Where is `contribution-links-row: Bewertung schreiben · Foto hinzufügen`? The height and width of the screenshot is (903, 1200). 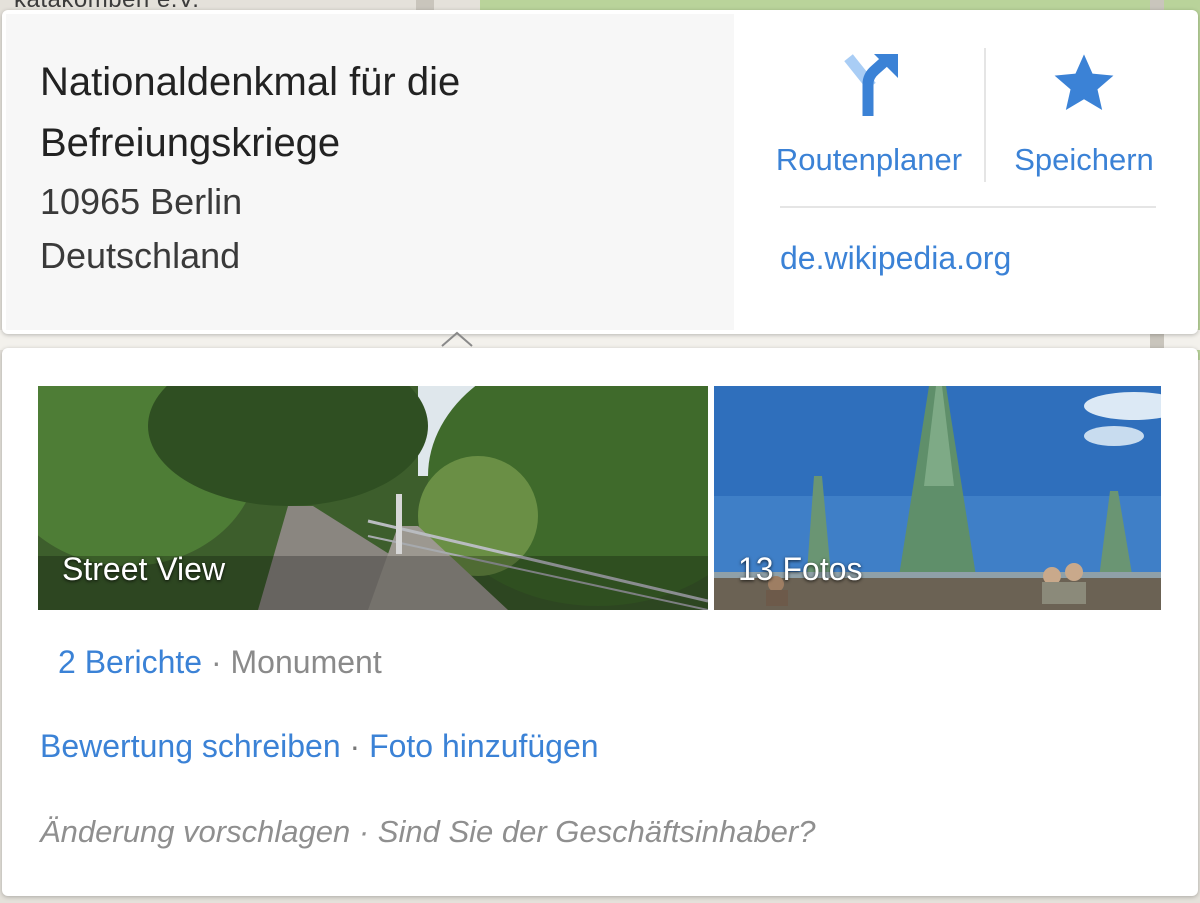 contribution-links-row: Bewertung schreiben · Foto hinzufügen is located at coordinates (319, 746).